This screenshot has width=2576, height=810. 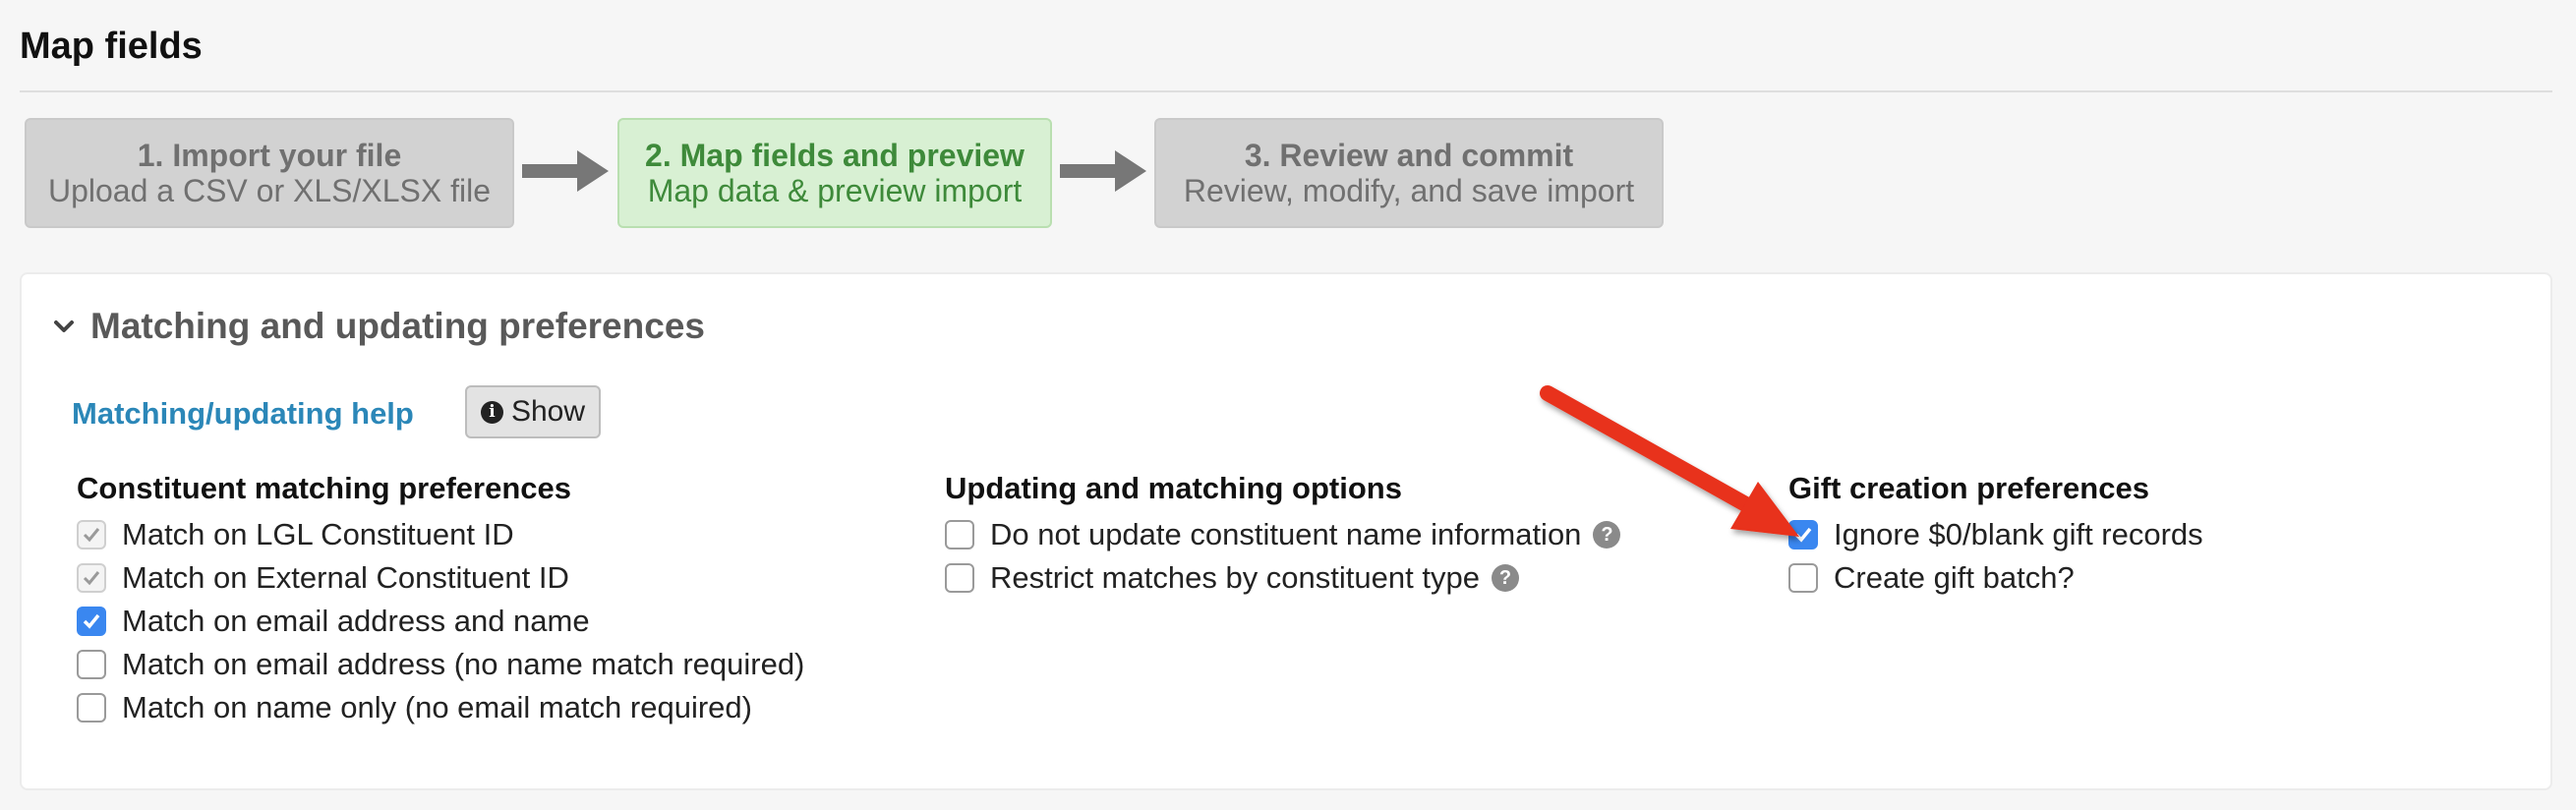 What do you see at coordinates (269, 155) in the screenshot?
I see `step-title: 1. Import your file` at bounding box center [269, 155].